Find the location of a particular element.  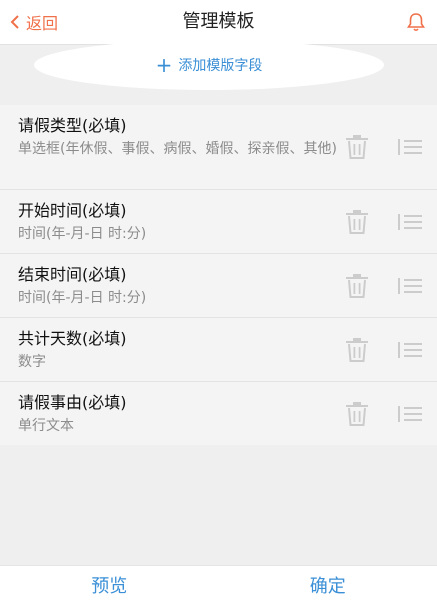

plus-icon: + is located at coordinates (164, 65).